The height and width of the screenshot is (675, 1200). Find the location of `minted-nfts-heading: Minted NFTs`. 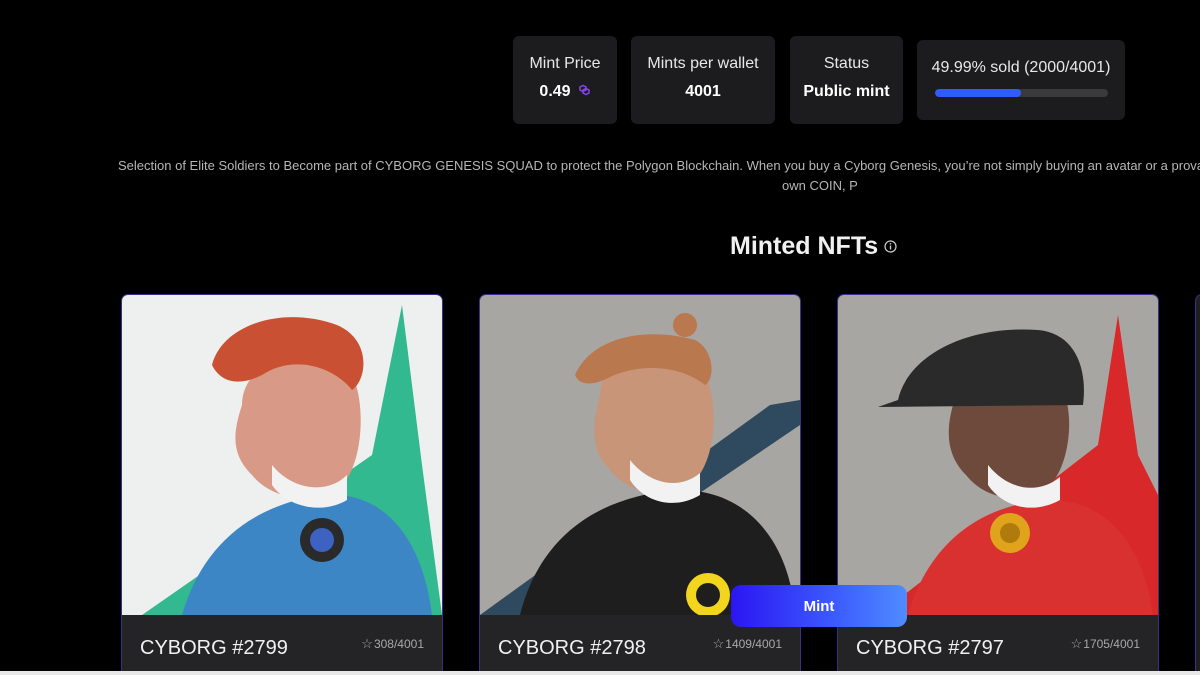

minted-nfts-heading: Minted NFTs is located at coordinates (813, 246).